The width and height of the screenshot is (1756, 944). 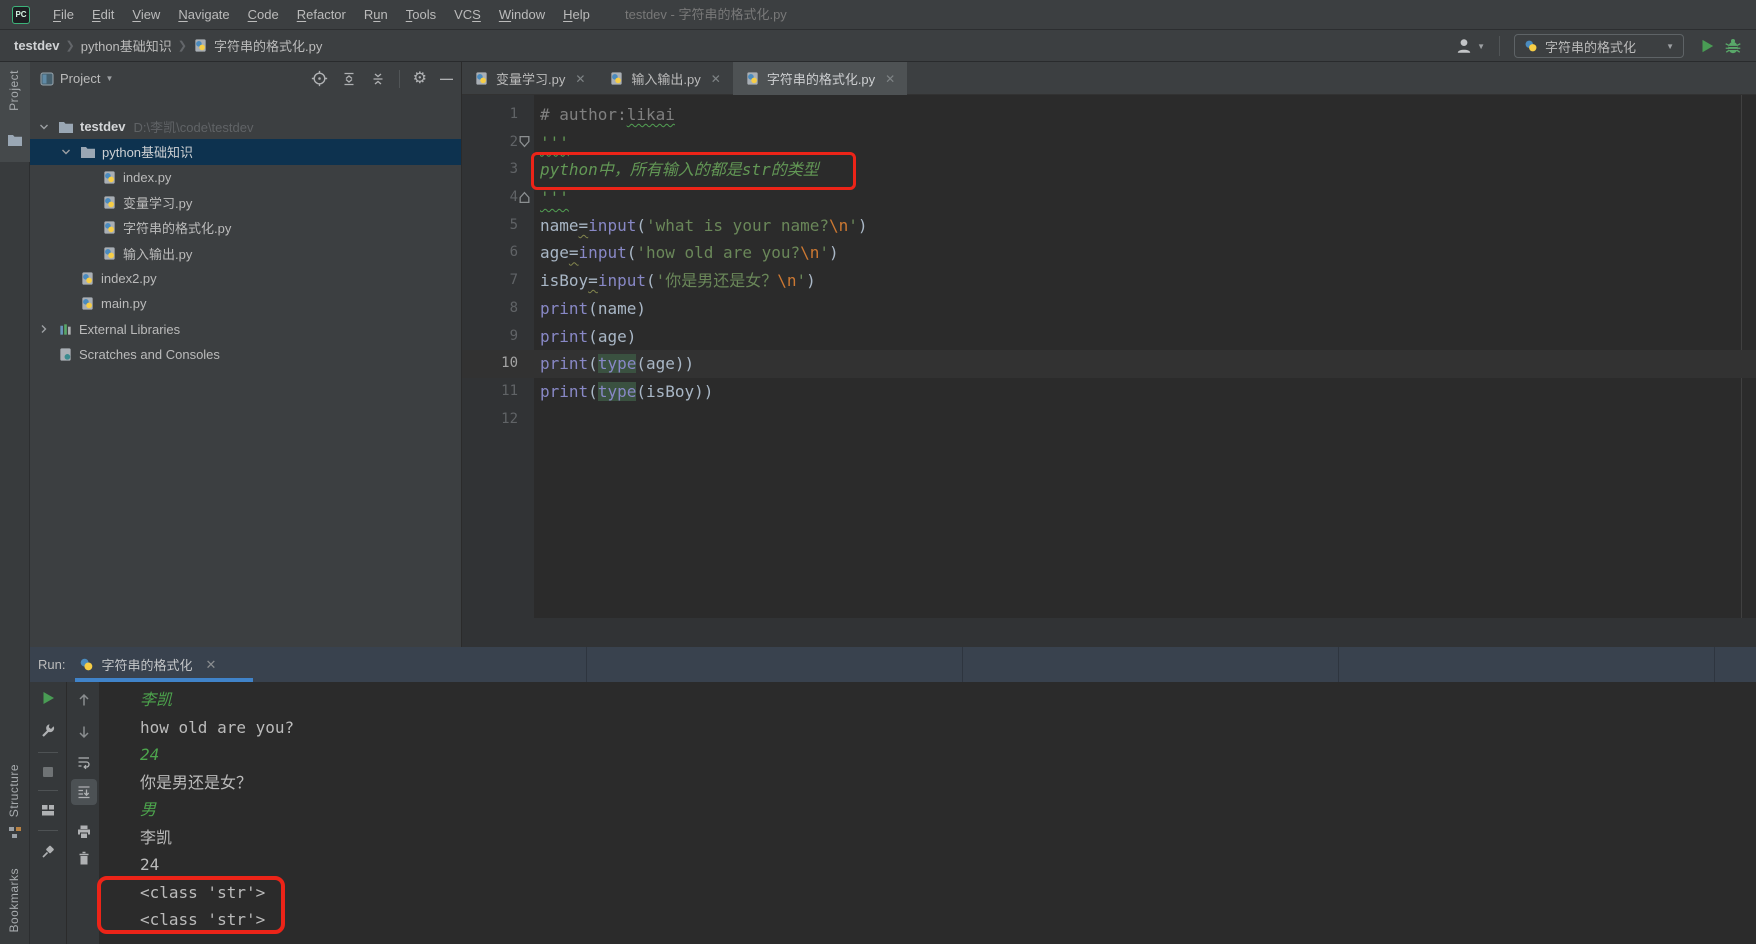 I want to click on run-panel-header: Run: 字符串的格式化 ✕, so click(x=893, y=664).